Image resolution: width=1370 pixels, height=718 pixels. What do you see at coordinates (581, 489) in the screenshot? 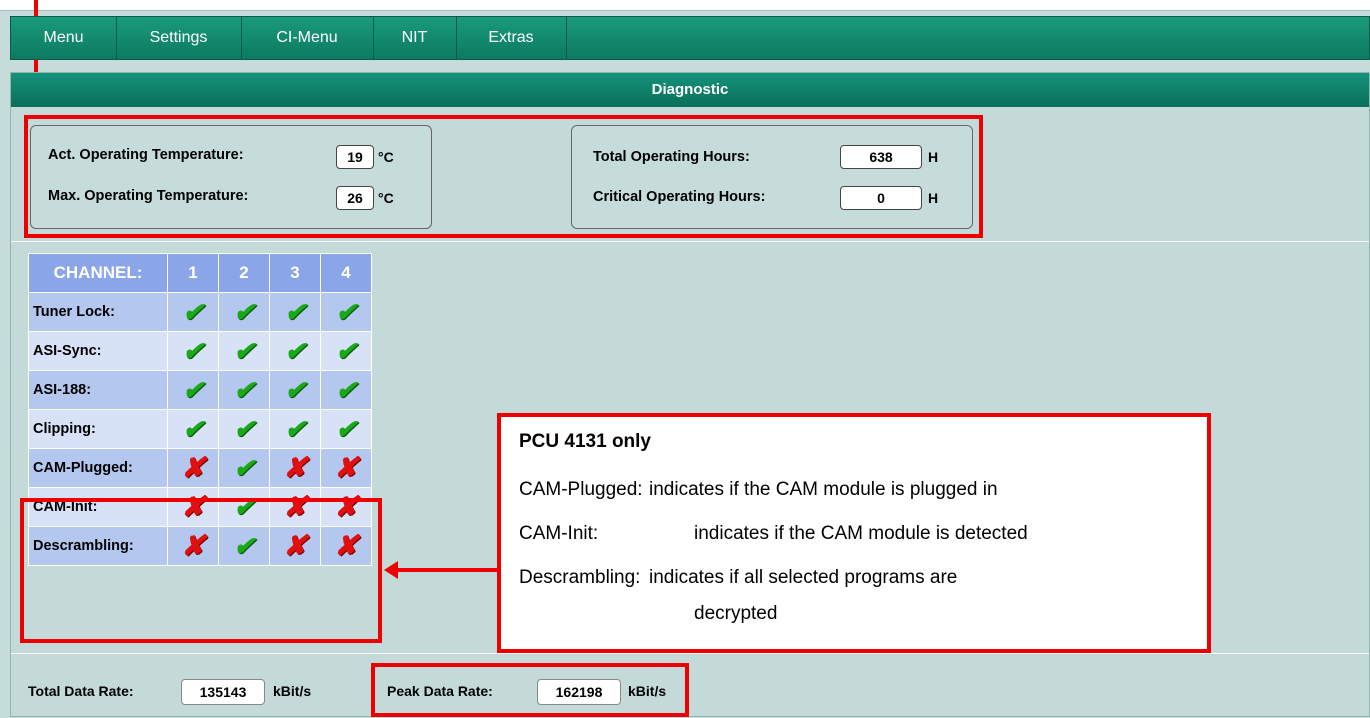
I see `note-term: CAM-Plugged:` at bounding box center [581, 489].